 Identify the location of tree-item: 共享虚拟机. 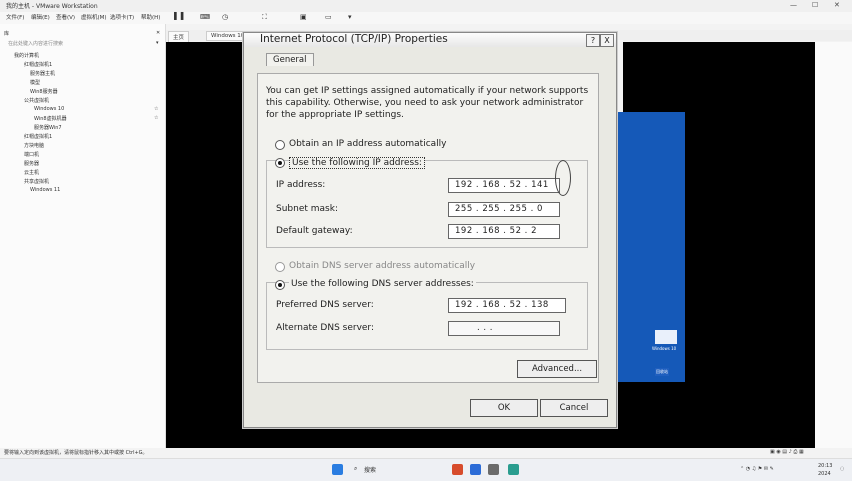
(36, 181).